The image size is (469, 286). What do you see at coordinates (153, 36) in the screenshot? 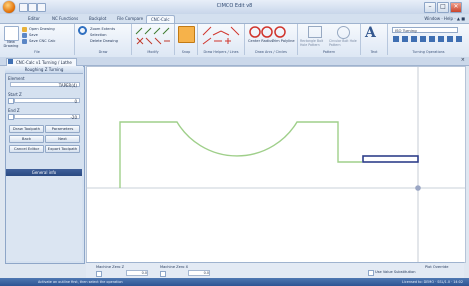
I see `modify-tools-icon` at bounding box center [153, 36].